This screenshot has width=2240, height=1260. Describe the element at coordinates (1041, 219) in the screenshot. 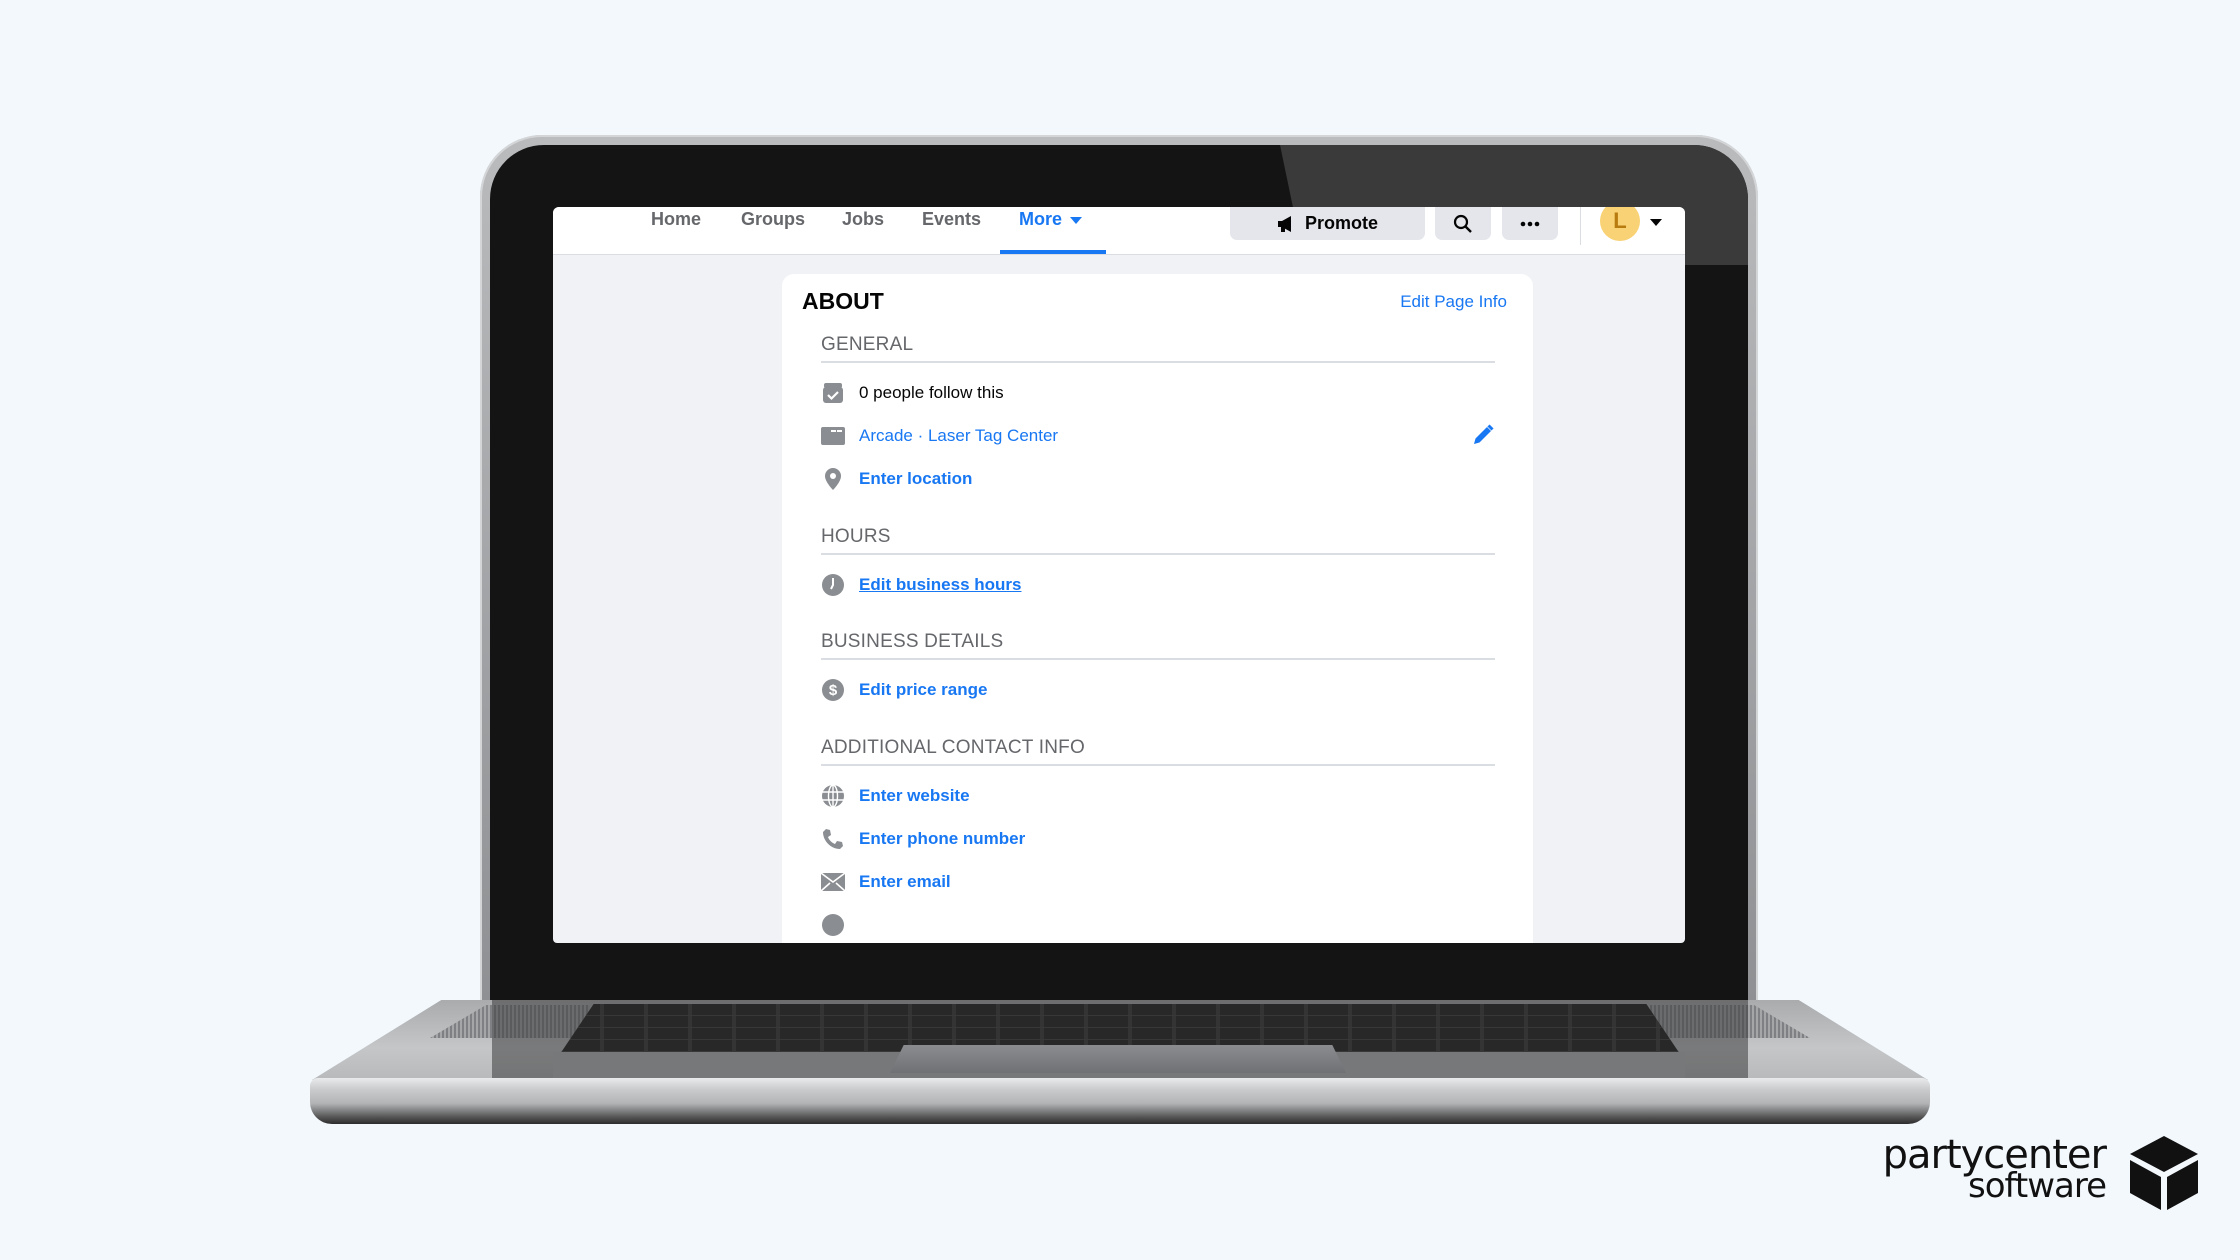

I see `nav-more-label: More` at that location.